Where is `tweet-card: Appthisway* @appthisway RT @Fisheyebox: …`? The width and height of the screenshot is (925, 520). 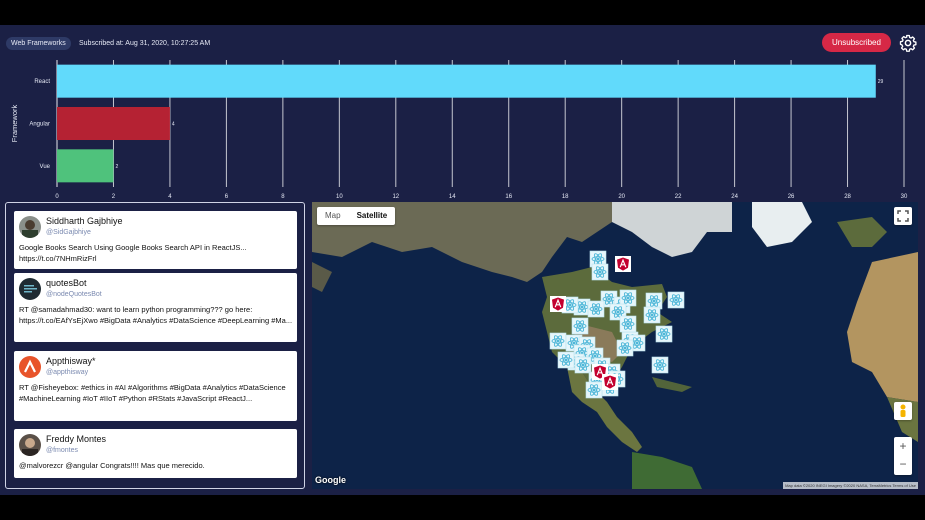 tweet-card: Appthisway* @appthisway RT @Fisheyebox: … is located at coordinates (155, 386).